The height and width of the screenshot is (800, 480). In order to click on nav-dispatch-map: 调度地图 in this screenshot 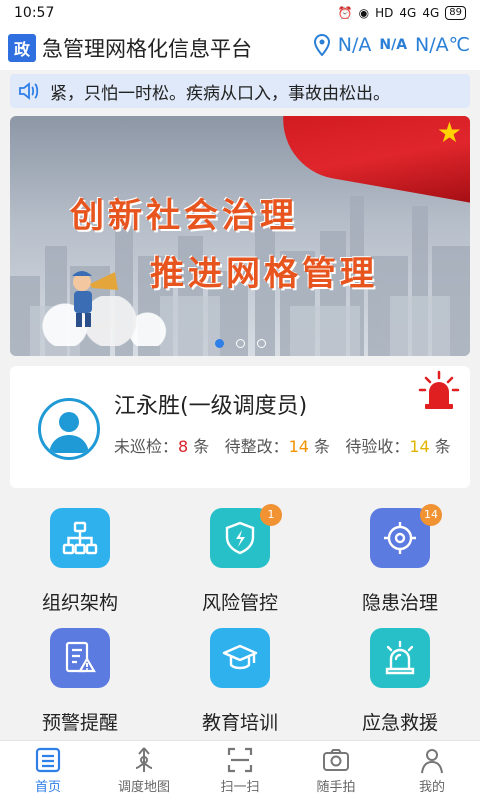, I will do `click(144, 770)`.